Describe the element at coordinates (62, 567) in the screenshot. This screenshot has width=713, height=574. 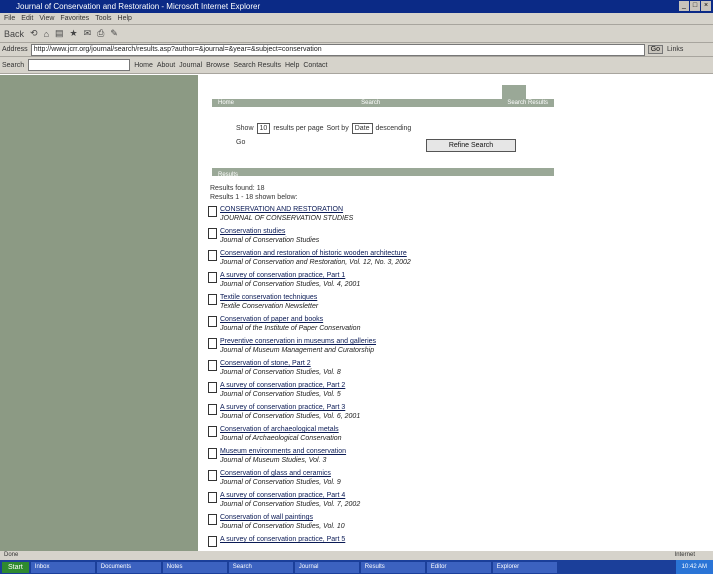
I see `taskbar-item: Inbox` at that location.